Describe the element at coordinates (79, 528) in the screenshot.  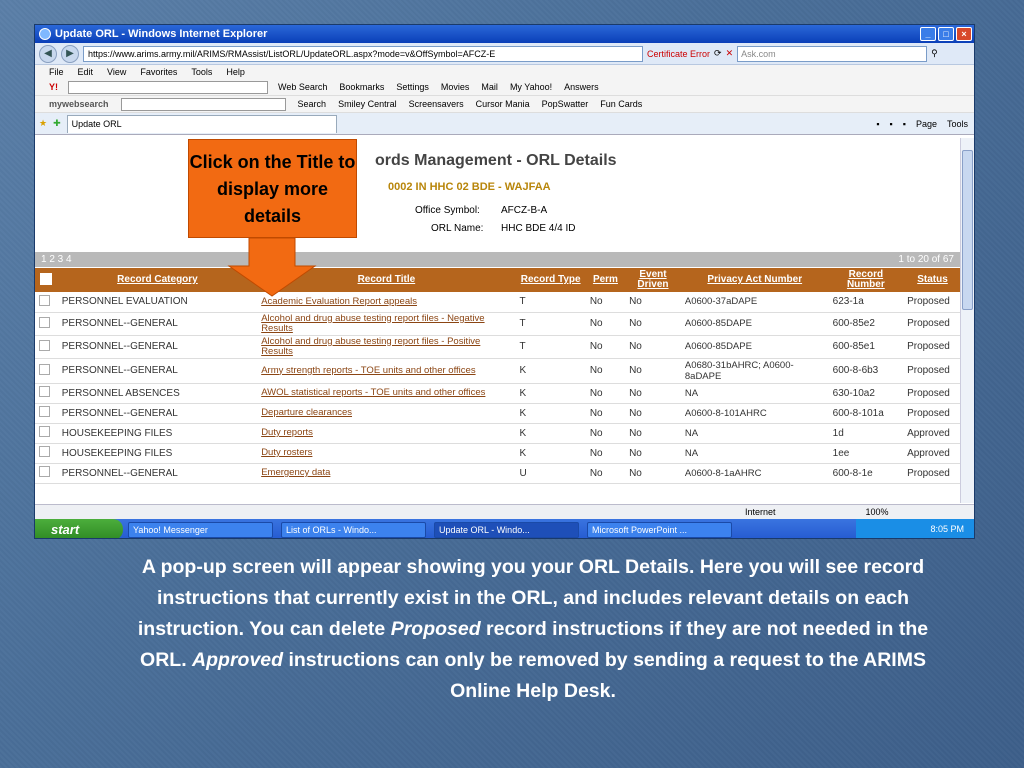
I see `start-button: start` at that location.